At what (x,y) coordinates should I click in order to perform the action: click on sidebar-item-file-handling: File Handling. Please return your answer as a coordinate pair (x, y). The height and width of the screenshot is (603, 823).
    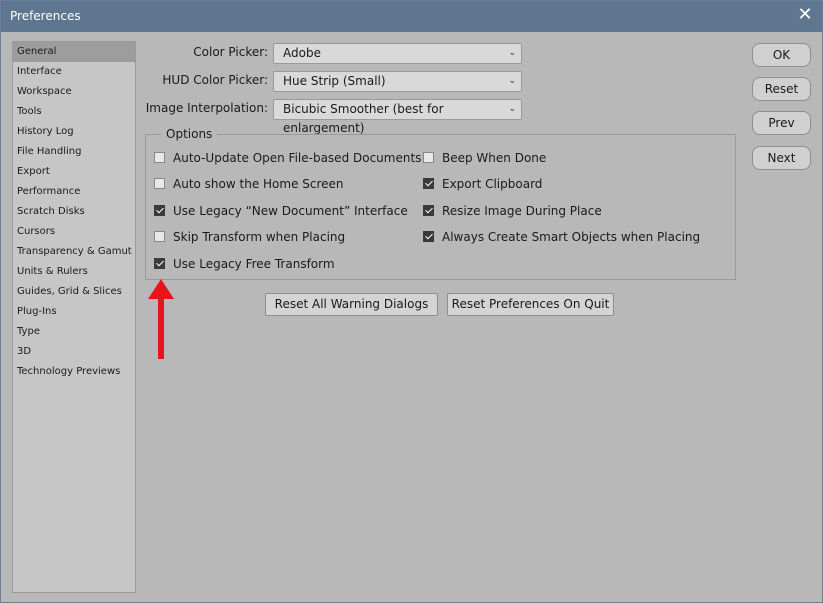
    Looking at the image, I should click on (74, 152).